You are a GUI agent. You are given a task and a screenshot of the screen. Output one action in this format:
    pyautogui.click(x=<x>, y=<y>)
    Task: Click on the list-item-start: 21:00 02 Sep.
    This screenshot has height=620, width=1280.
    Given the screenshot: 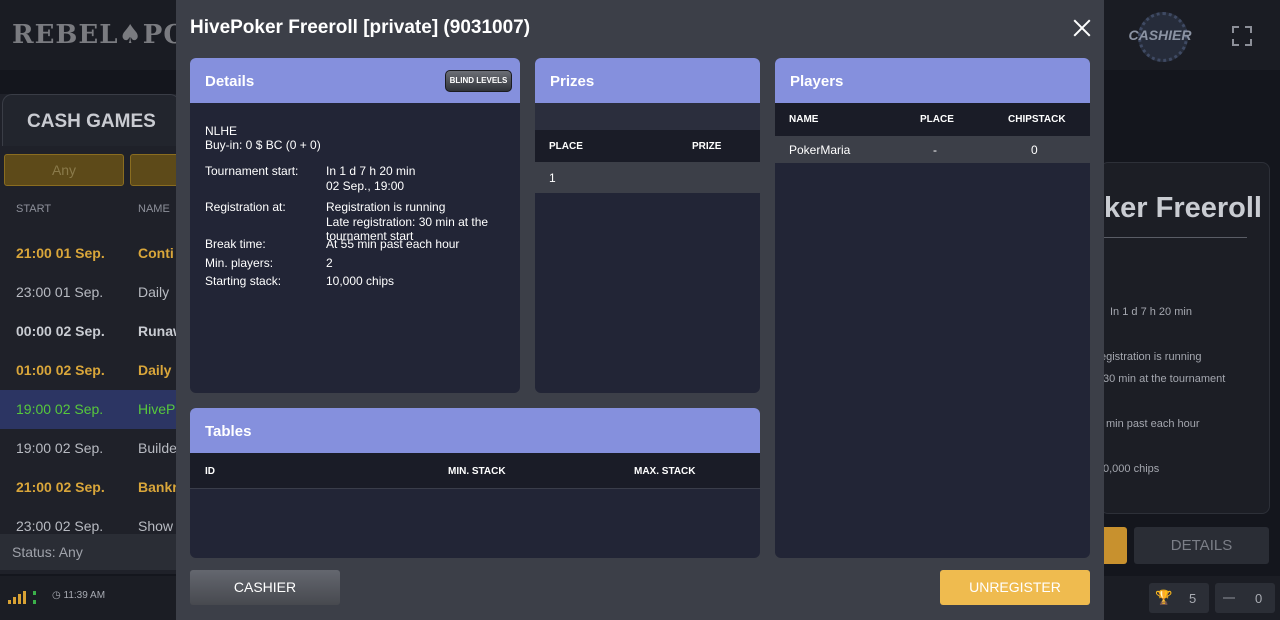 What is the action you would take?
    pyautogui.click(x=60, y=487)
    